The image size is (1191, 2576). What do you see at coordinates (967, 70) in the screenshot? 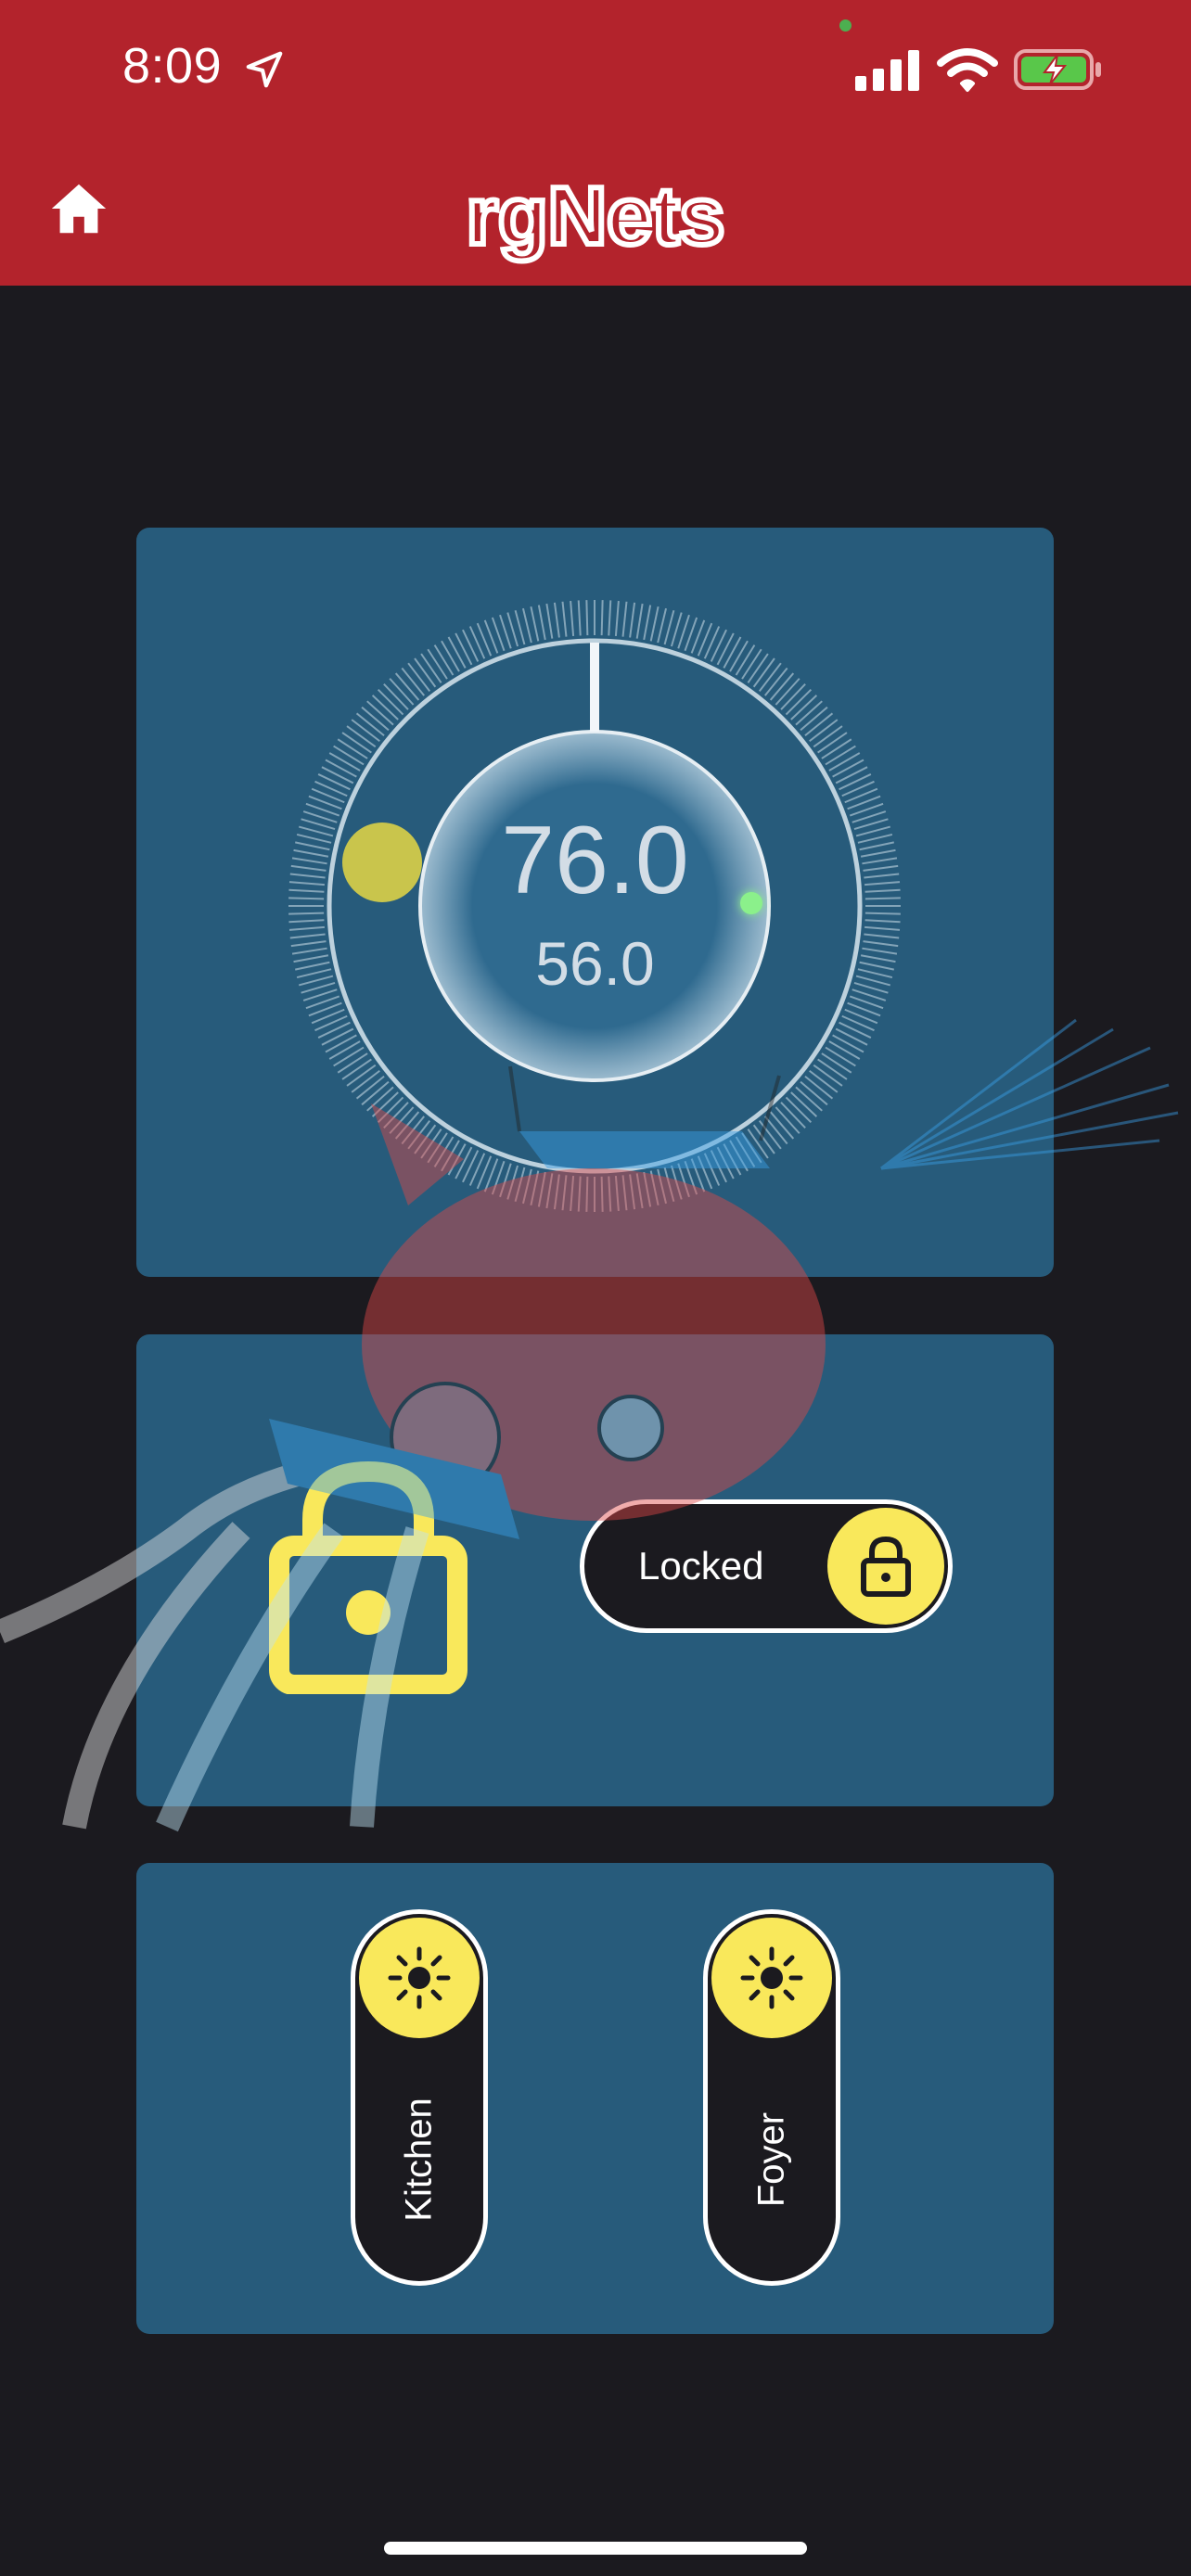
I see `wifi-icon` at bounding box center [967, 70].